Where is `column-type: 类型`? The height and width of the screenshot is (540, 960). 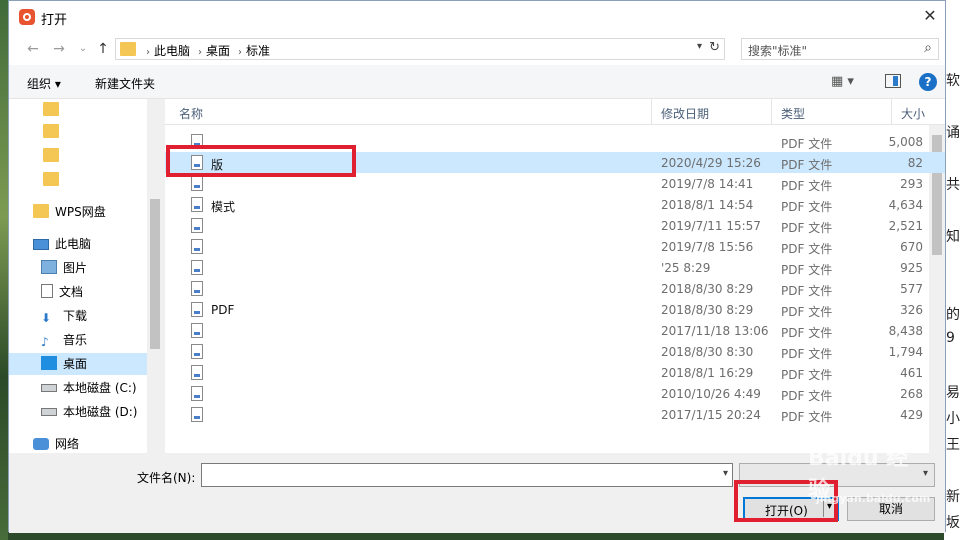
column-type: 类型 is located at coordinates (793, 113).